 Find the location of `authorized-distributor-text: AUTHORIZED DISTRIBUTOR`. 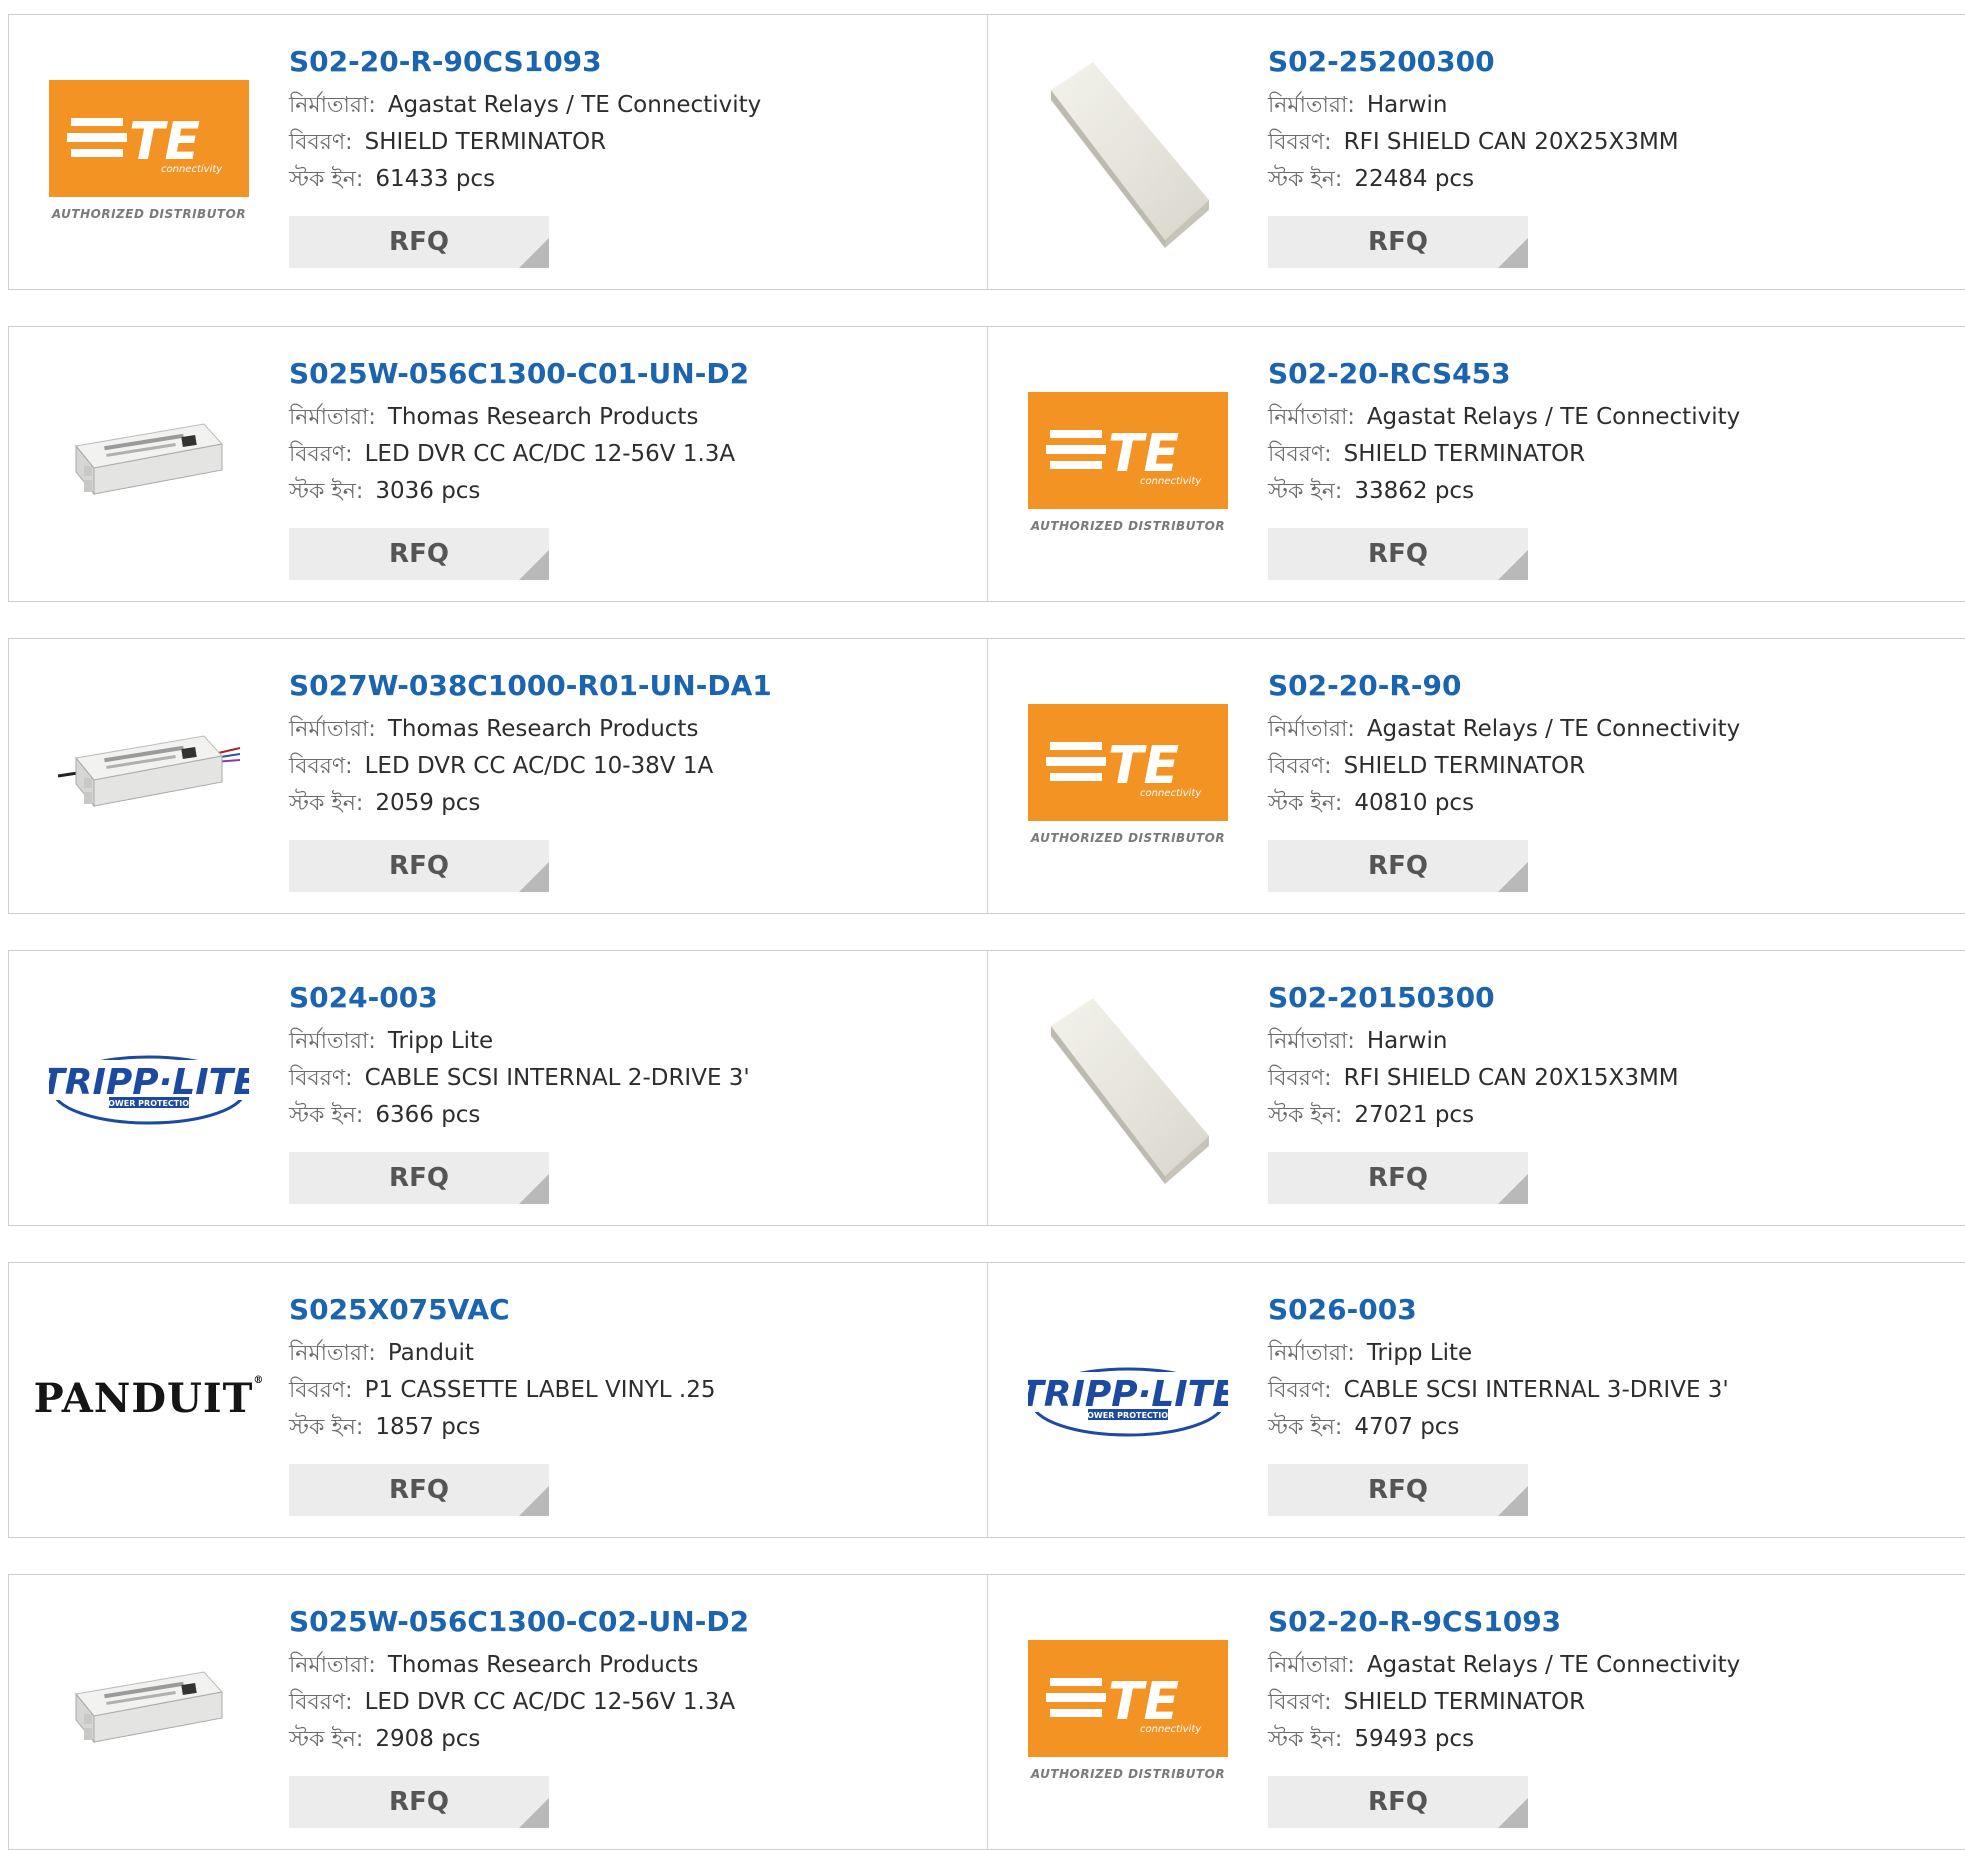

authorized-distributor-text: AUTHORIZED DISTRIBUTOR is located at coordinates (1128, 1773).